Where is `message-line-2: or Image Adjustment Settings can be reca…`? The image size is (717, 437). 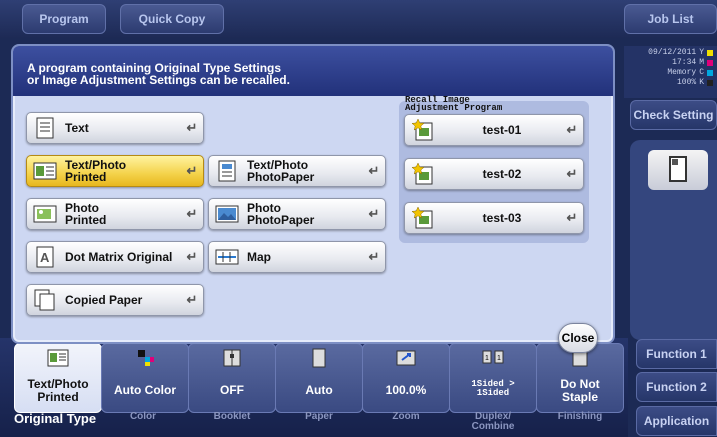 message-line-2: or Image Adjustment Settings can be reca… is located at coordinates (158, 80).